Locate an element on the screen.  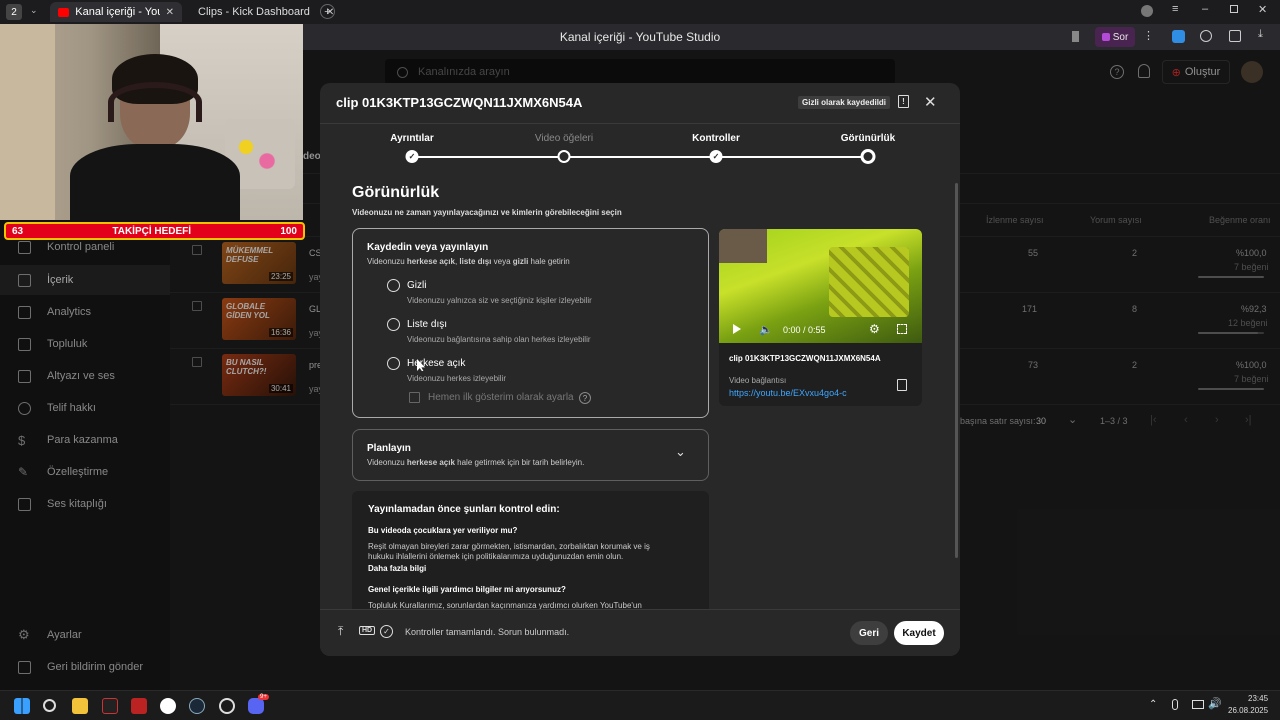
clock-time: 23:45 is located at coordinates (1258, 698).